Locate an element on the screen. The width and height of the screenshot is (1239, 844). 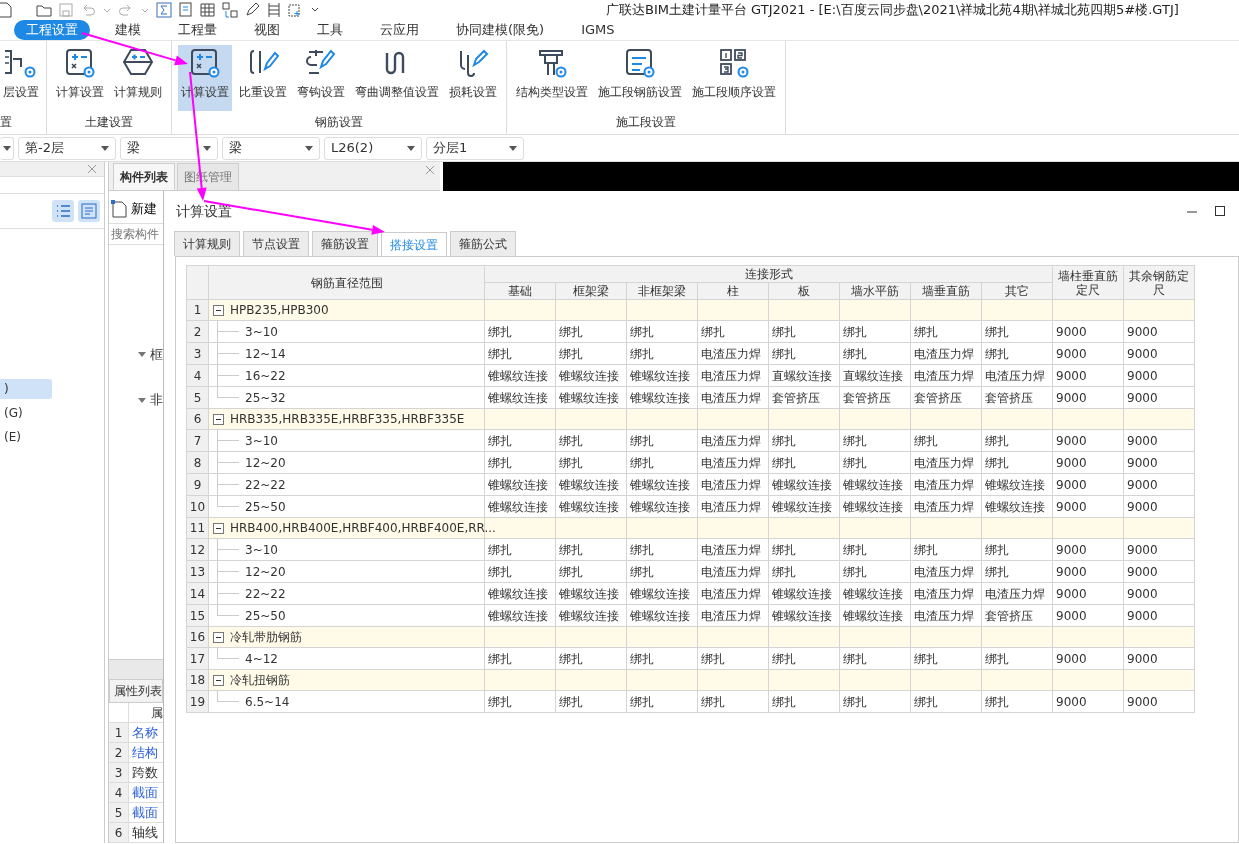
range-label: 12~20 is located at coordinates (265, 463).